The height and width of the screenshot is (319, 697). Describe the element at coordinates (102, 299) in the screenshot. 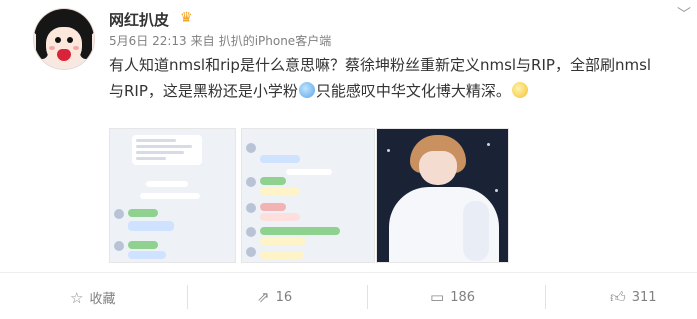

I see `favorite-label: 收藏` at that location.